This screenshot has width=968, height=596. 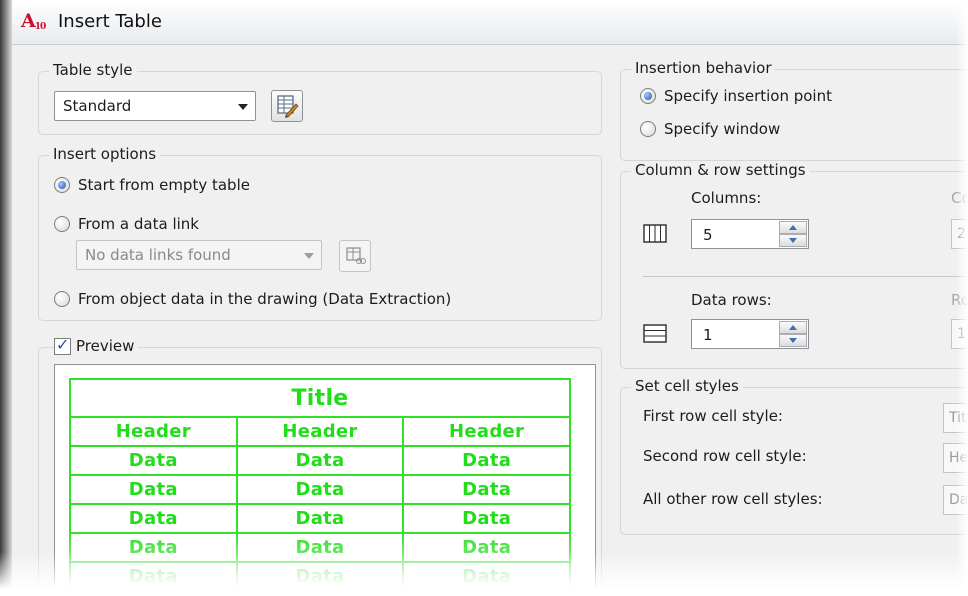 What do you see at coordinates (320, 398) in the screenshot?
I see `preview-title-cell: Title` at bounding box center [320, 398].